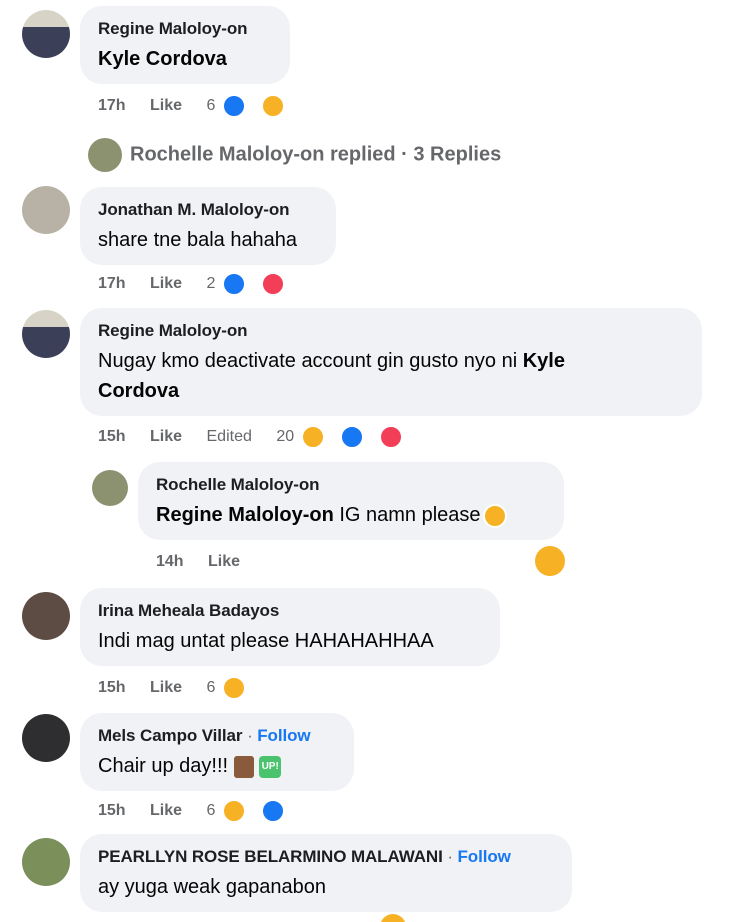 This screenshot has width=750, height=922. Describe the element at coordinates (138, 391) in the screenshot. I see `mention-link: Cordova` at that location.